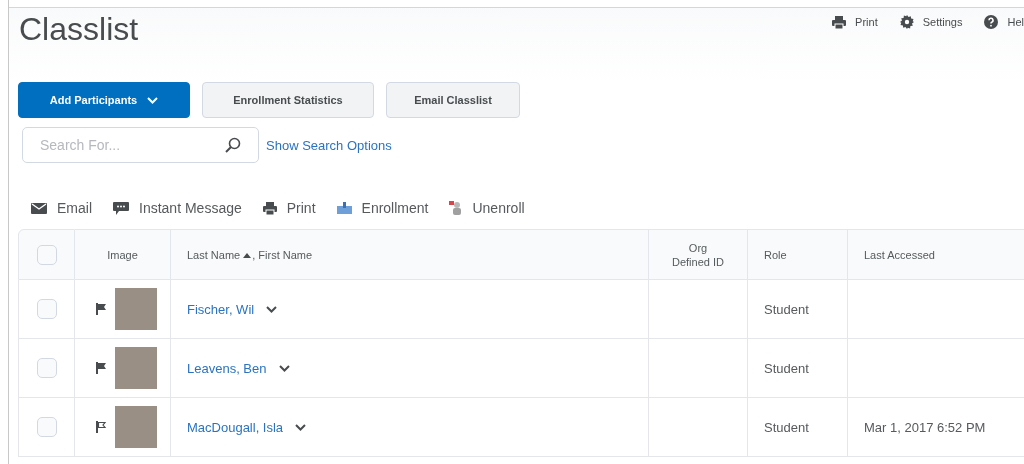  Describe the element at coordinates (382, 208) in the screenshot. I see `enrollment-action: Enrollment` at that location.